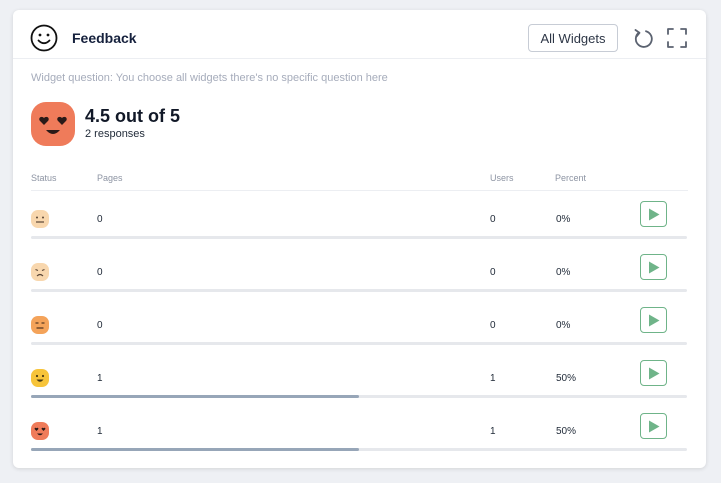  I want to click on fullscreen-icon, so click(677, 38).